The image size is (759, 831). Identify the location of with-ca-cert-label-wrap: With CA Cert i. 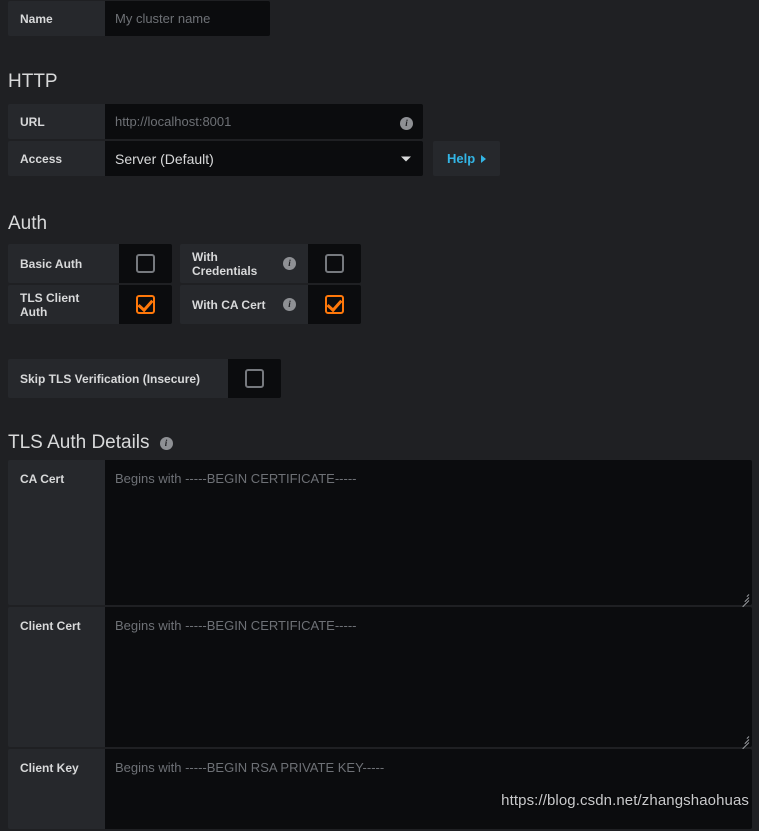
(244, 304).